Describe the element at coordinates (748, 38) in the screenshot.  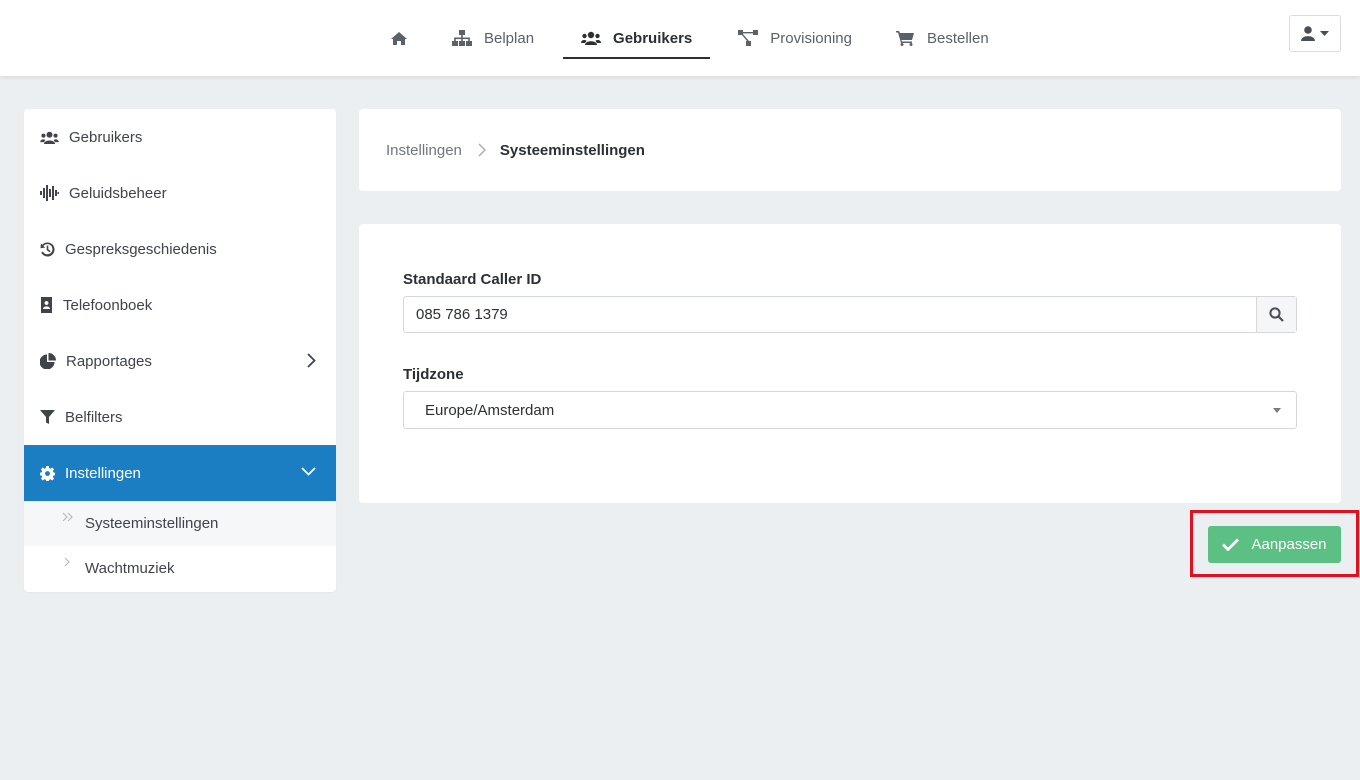
I see `network-icon` at that location.